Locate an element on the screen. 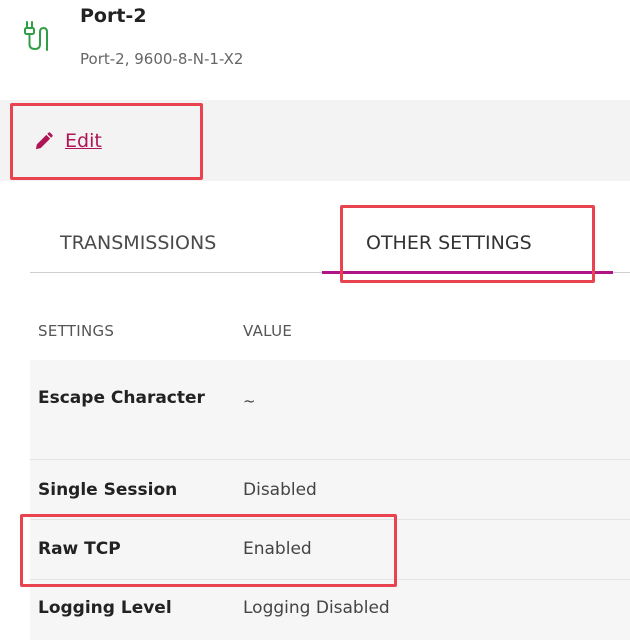 Image resolution: width=630 pixels, height=640 pixels. setting-label: Single Session is located at coordinates (108, 490).